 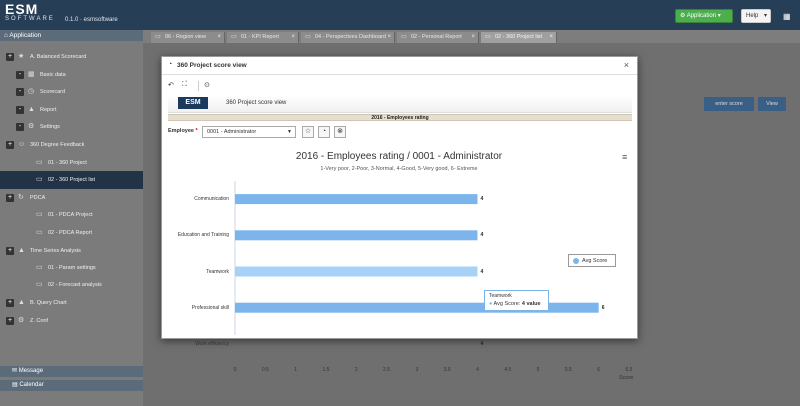 I want to click on close-circle-icon: ⊗, so click(x=340, y=132).